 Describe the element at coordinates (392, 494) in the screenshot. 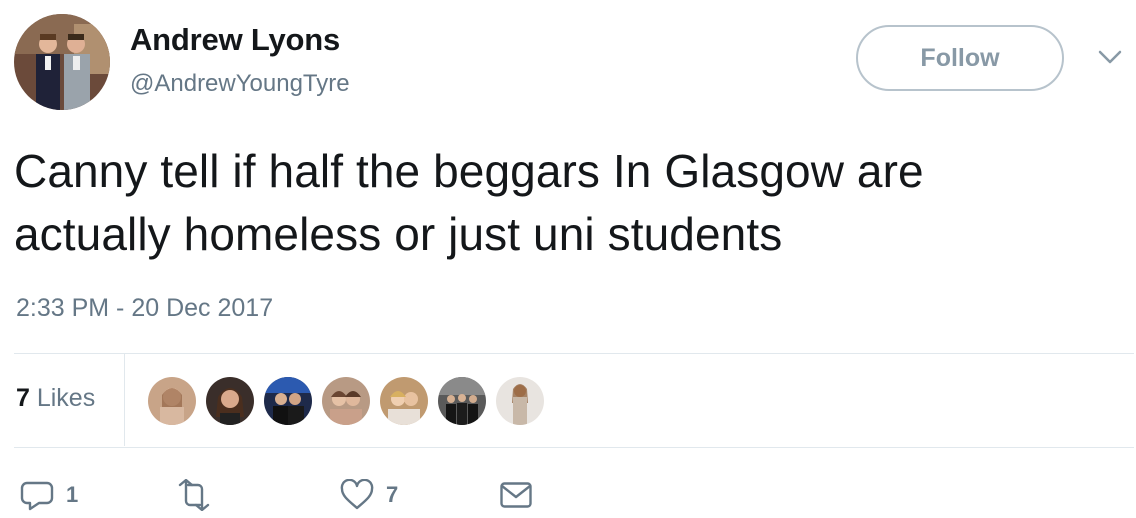

I see `like-count: 7` at that location.